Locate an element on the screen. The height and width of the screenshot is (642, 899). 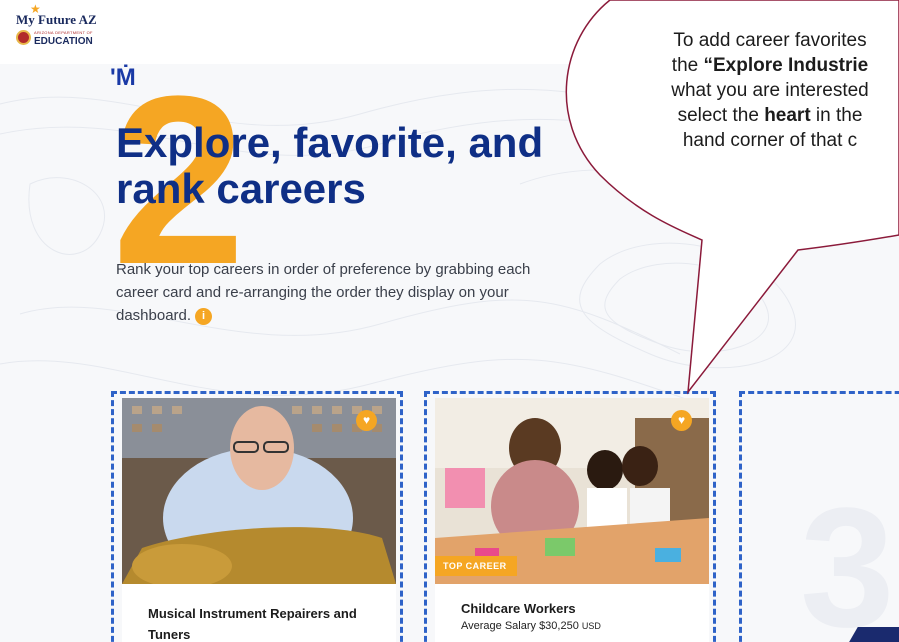
slot-number: 3 is located at coordinates (847, 557).